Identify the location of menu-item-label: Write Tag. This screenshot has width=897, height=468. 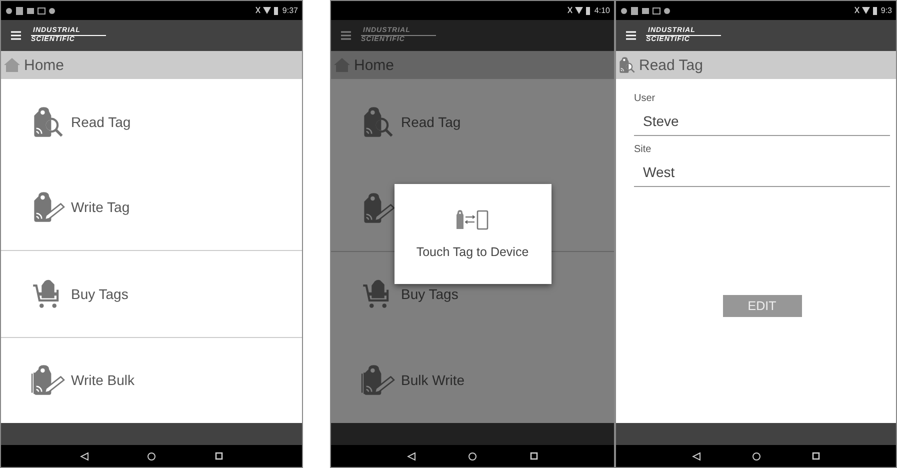
(100, 207).